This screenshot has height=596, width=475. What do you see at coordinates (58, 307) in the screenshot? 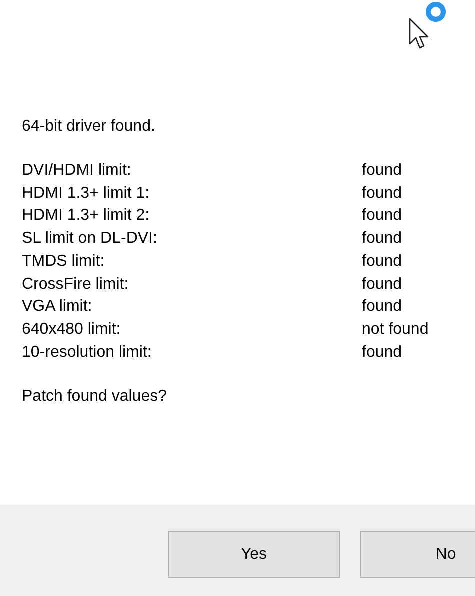
I see `limit-name: VGA limit:` at bounding box center [58, 307].